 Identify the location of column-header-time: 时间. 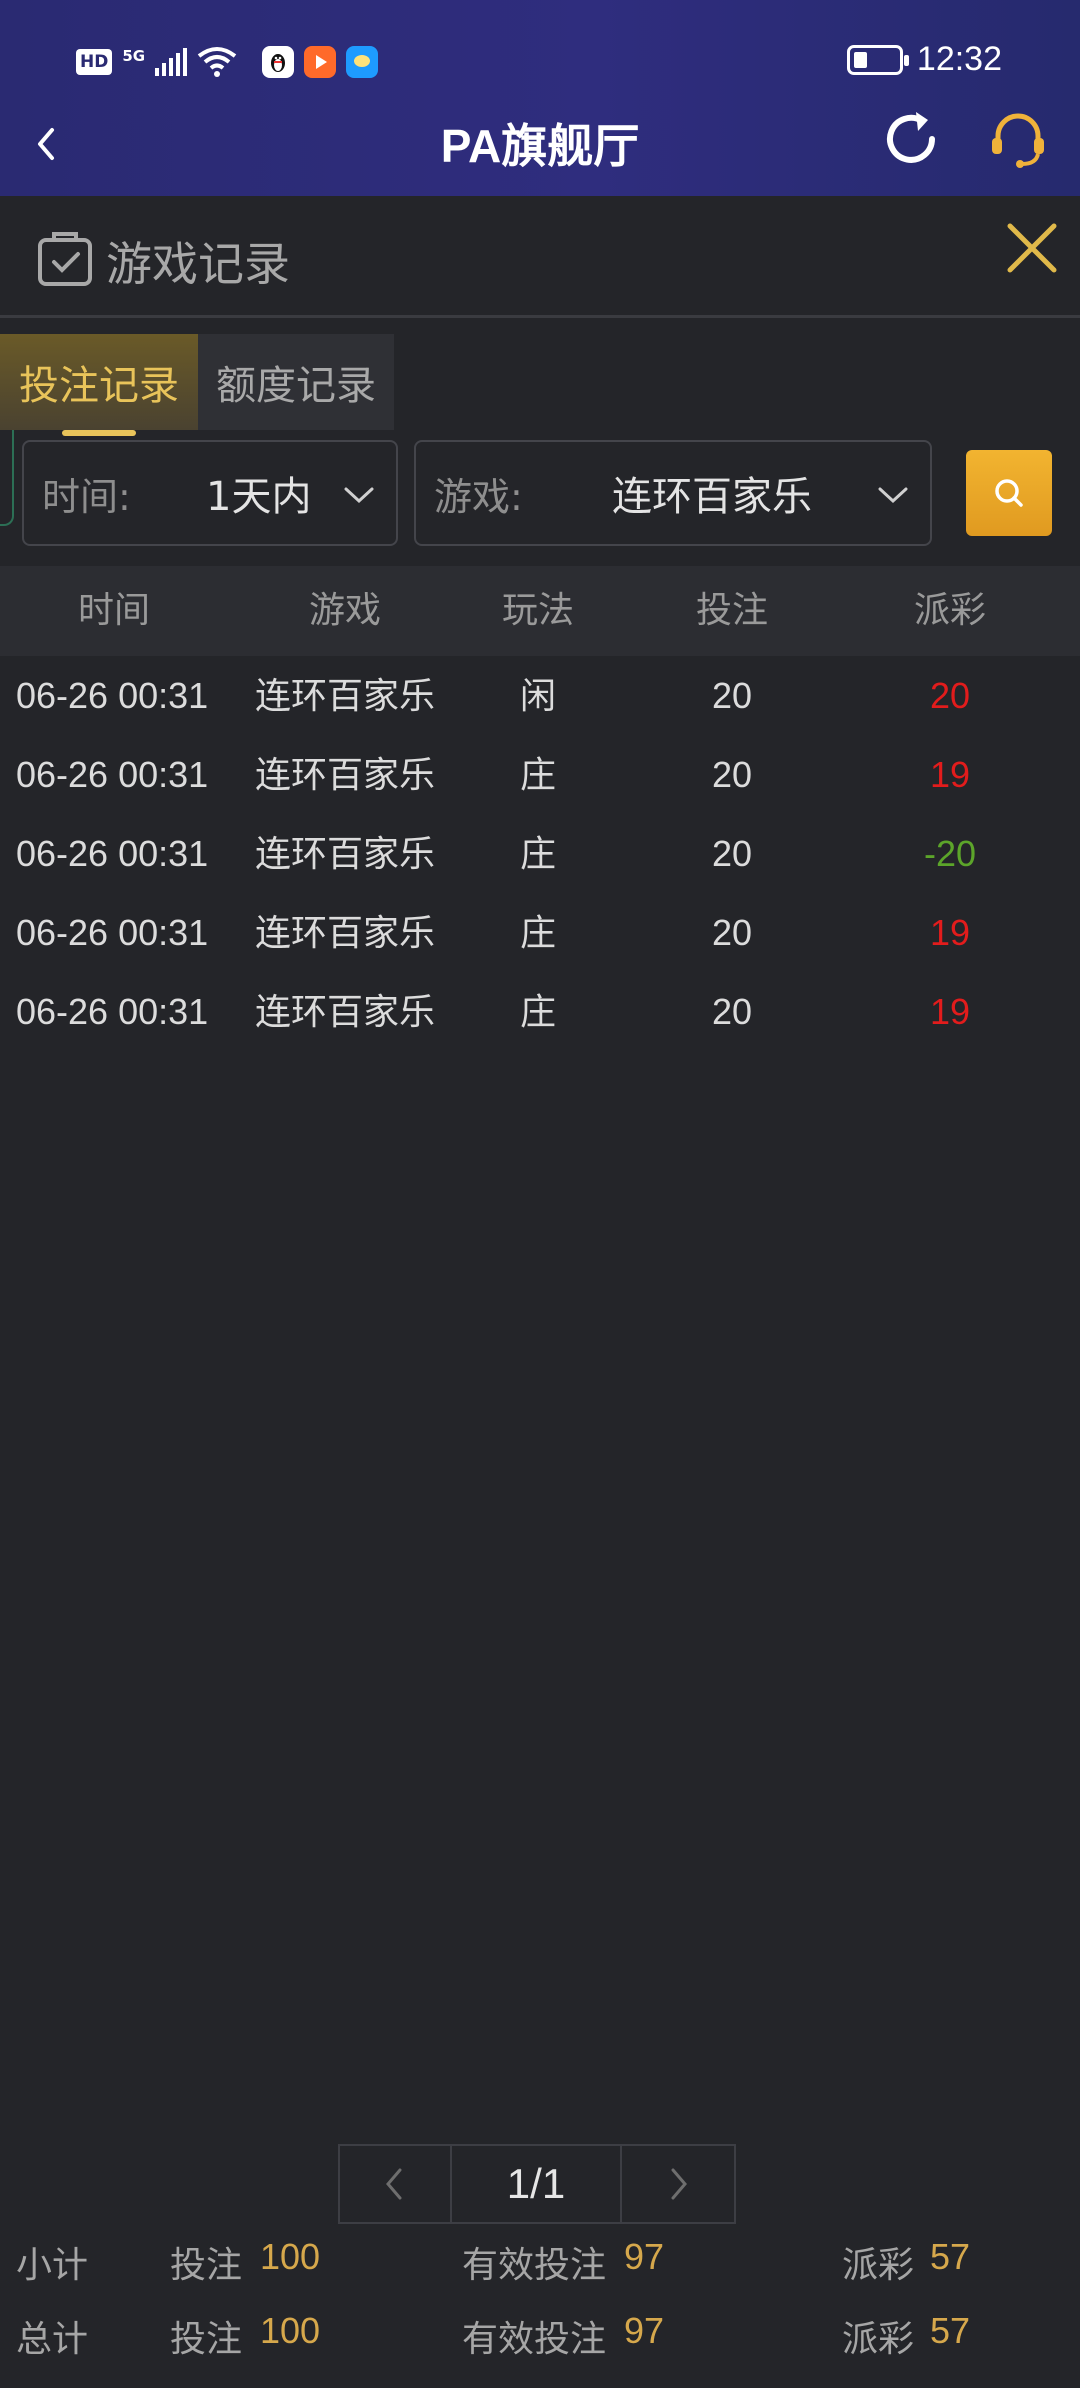
(113, 610).